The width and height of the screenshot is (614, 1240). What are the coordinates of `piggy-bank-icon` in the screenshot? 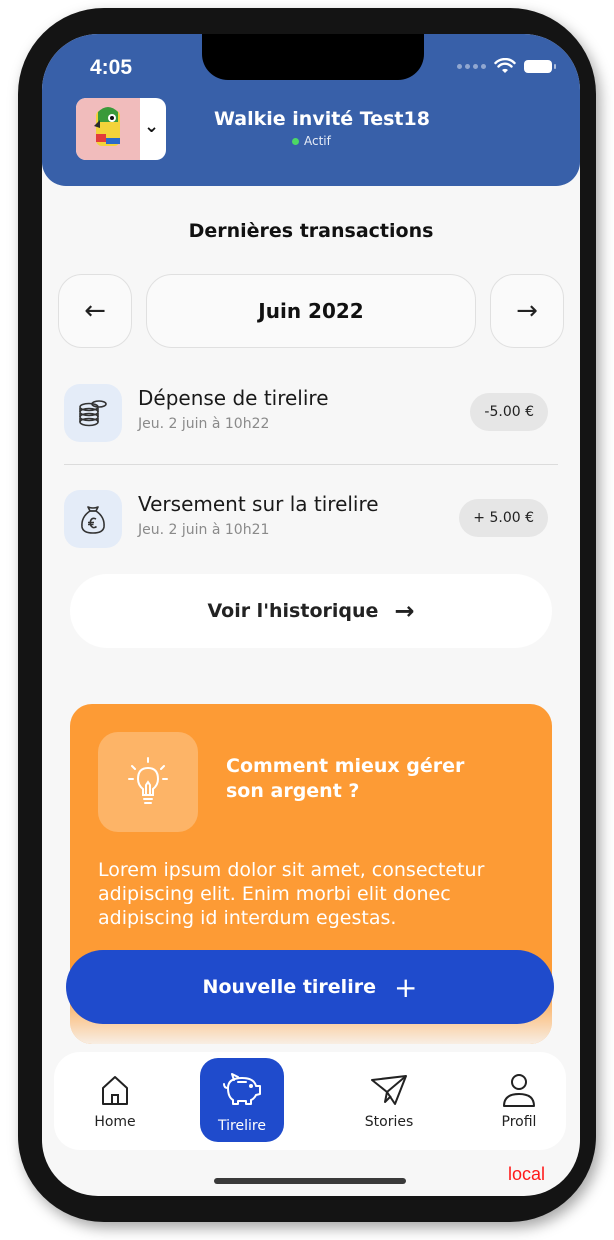 It's located at (242, 1089).